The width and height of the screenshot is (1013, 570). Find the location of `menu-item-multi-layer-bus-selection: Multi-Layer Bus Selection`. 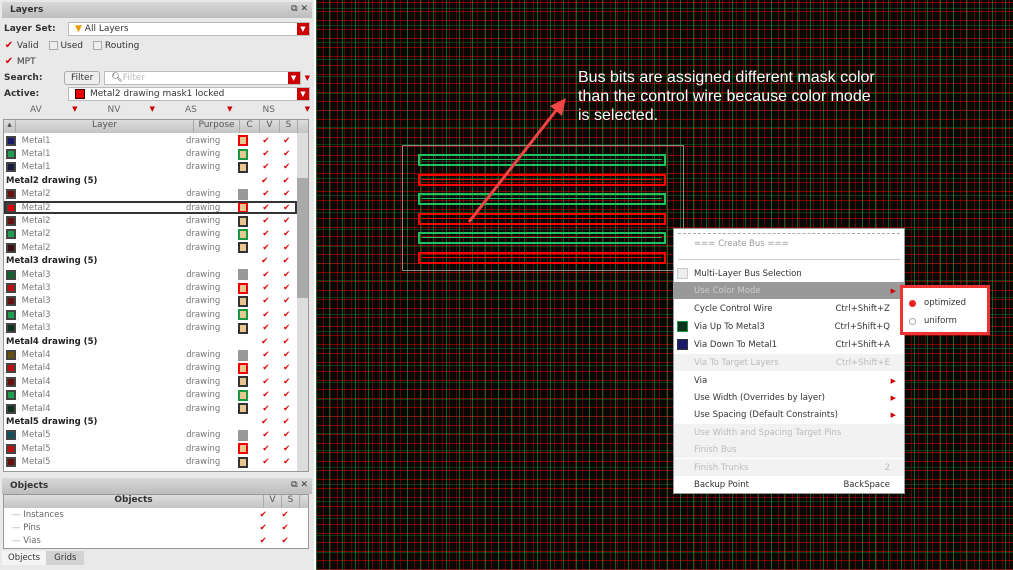

menu-item-multi-layer-bus-selection: Multi-Layer Bus Selection is located at coordinates (789, 273).